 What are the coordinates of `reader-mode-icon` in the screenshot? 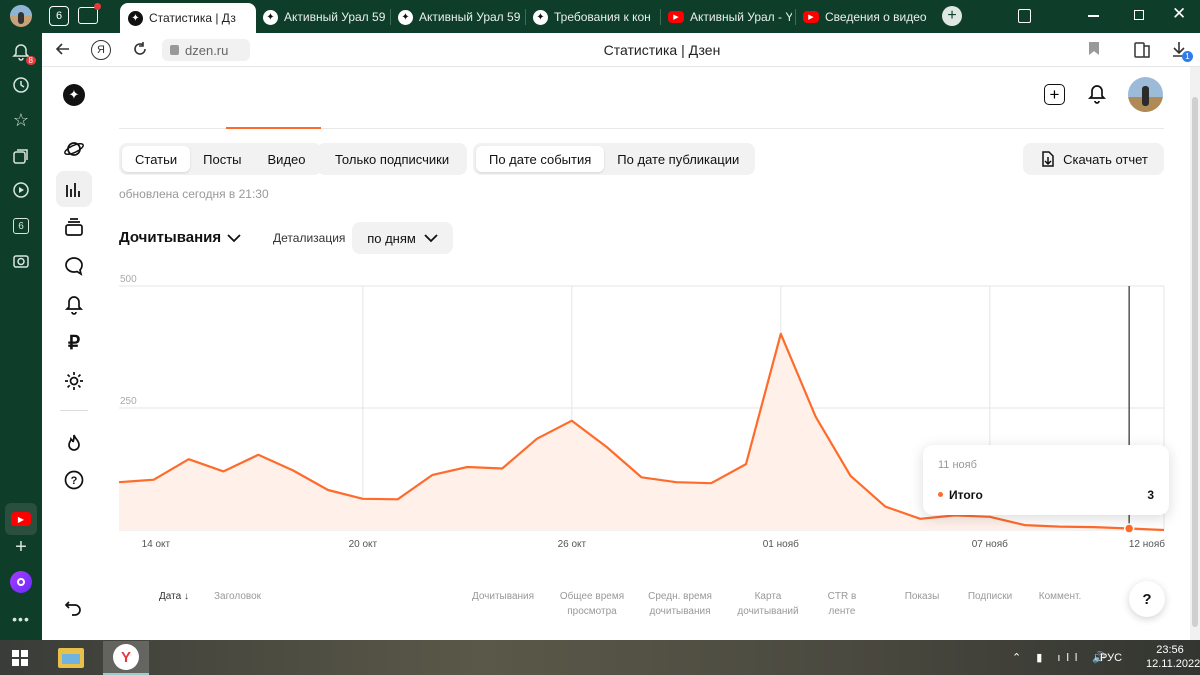 It's located at (1142, 52).